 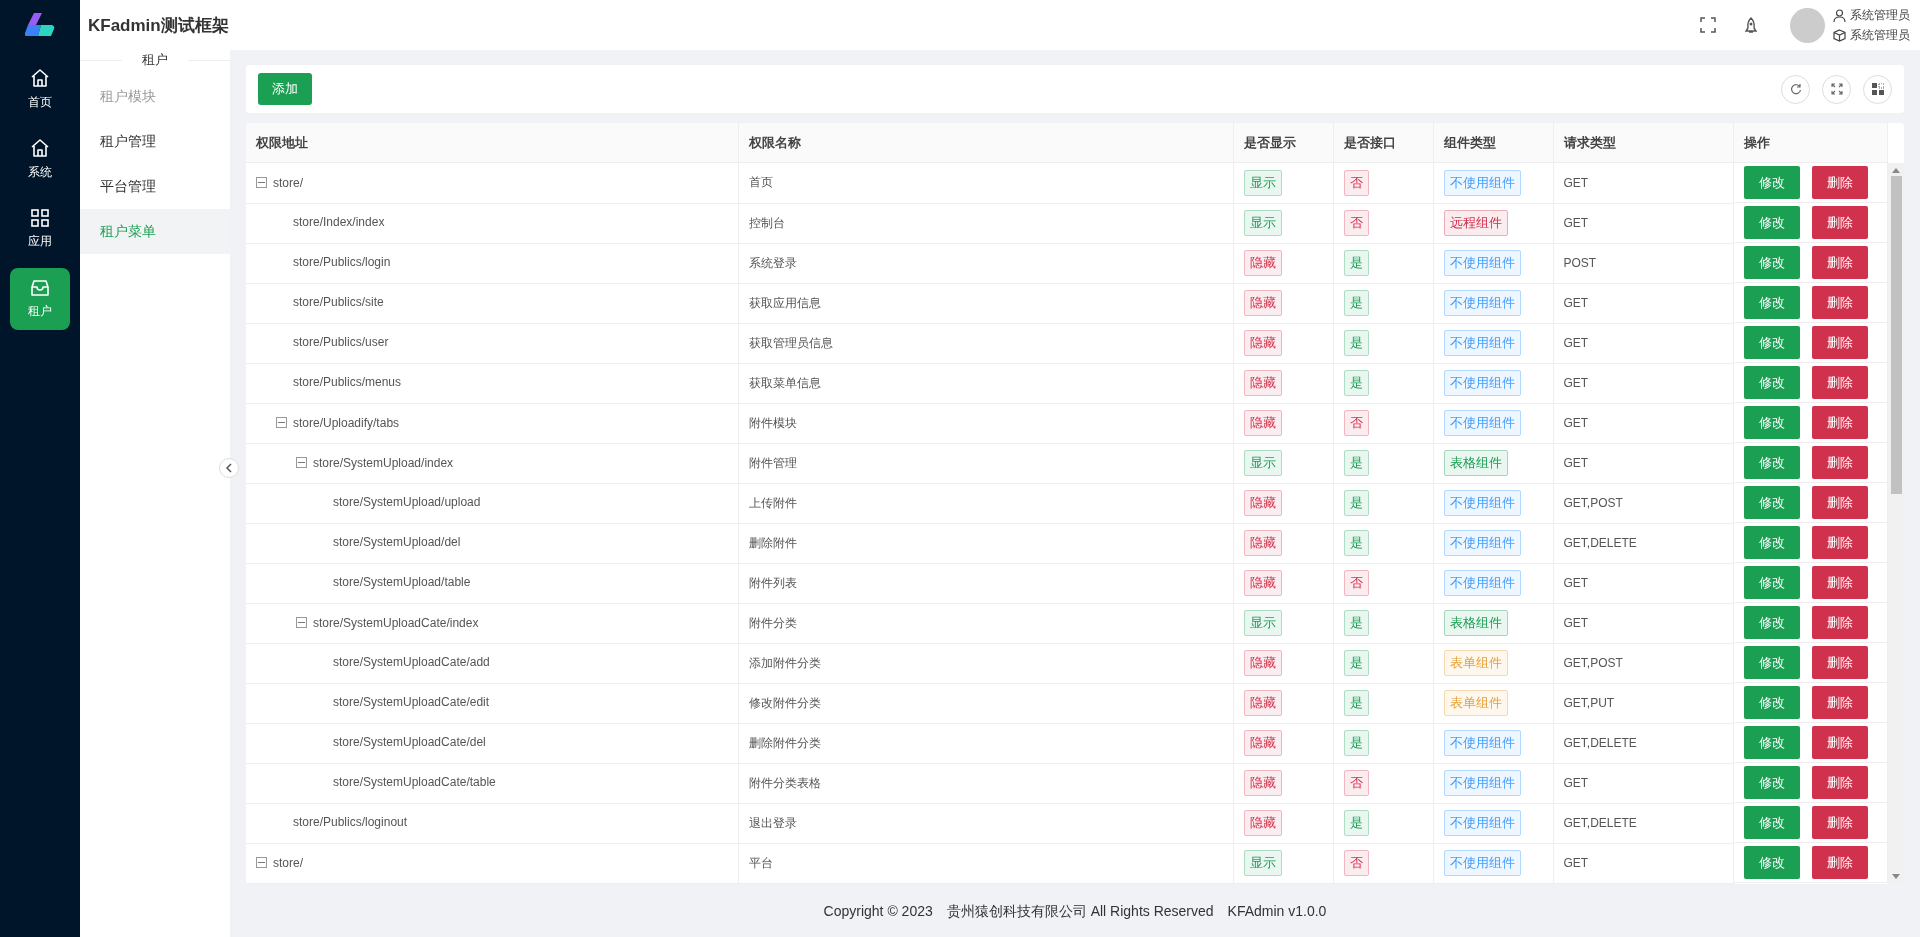 What do you see at coordinates (1795, 89) in the screenshot?
I see `refresh-button` at bounding box center [1795, 89].